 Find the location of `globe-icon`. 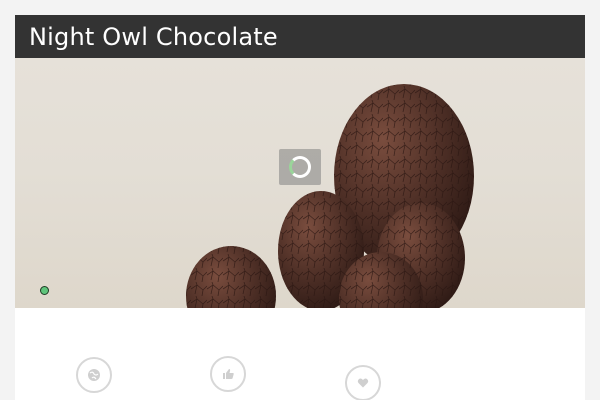

globe-icon is located at coordinates (94, 375).